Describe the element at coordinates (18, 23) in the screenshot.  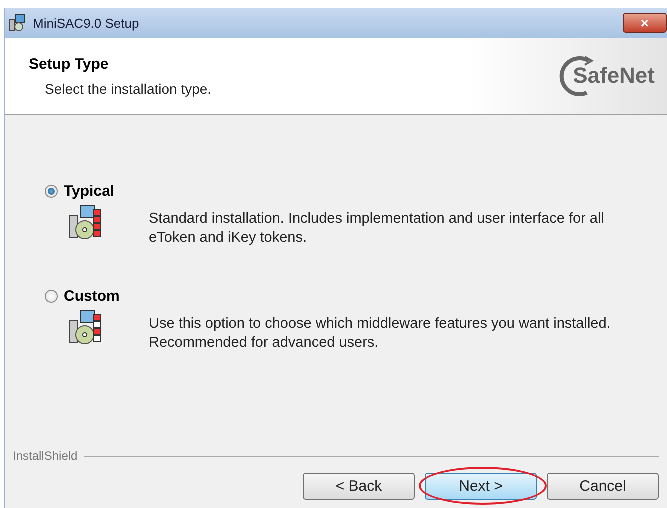
I see `setup-icon` at that location.